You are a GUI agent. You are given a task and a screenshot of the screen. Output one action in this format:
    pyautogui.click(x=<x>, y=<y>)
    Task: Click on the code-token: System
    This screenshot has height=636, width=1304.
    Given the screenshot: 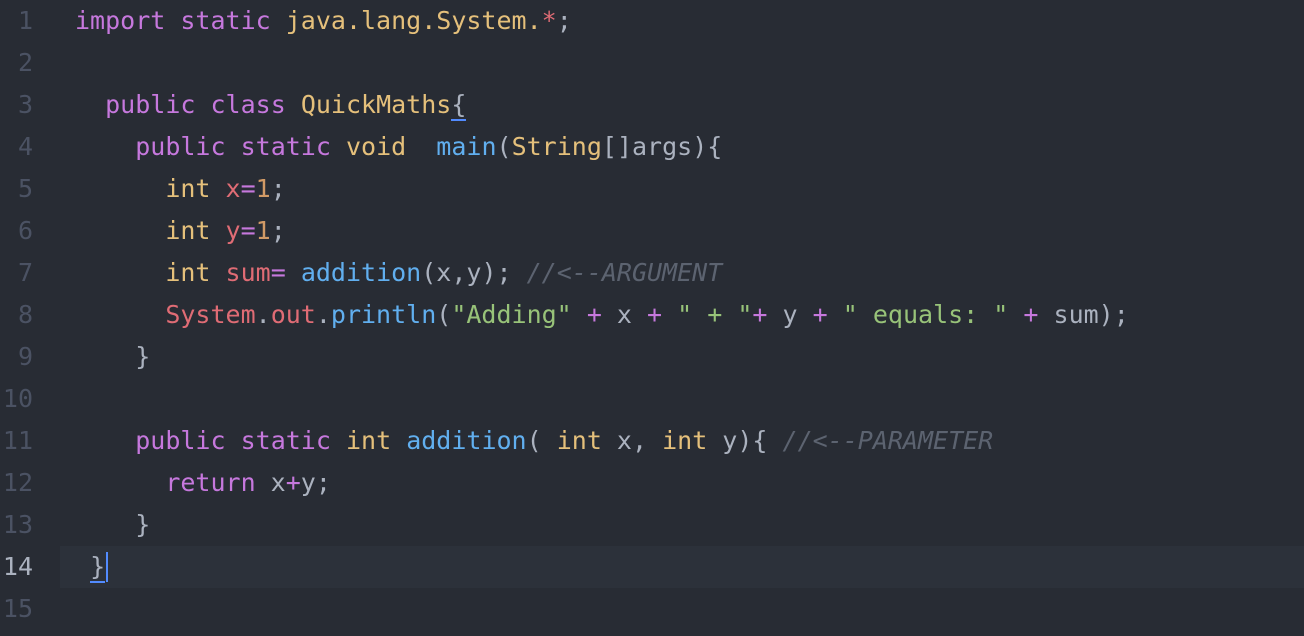 What is the action you would take?
    pyautogui.click(x=210, y=314)
    